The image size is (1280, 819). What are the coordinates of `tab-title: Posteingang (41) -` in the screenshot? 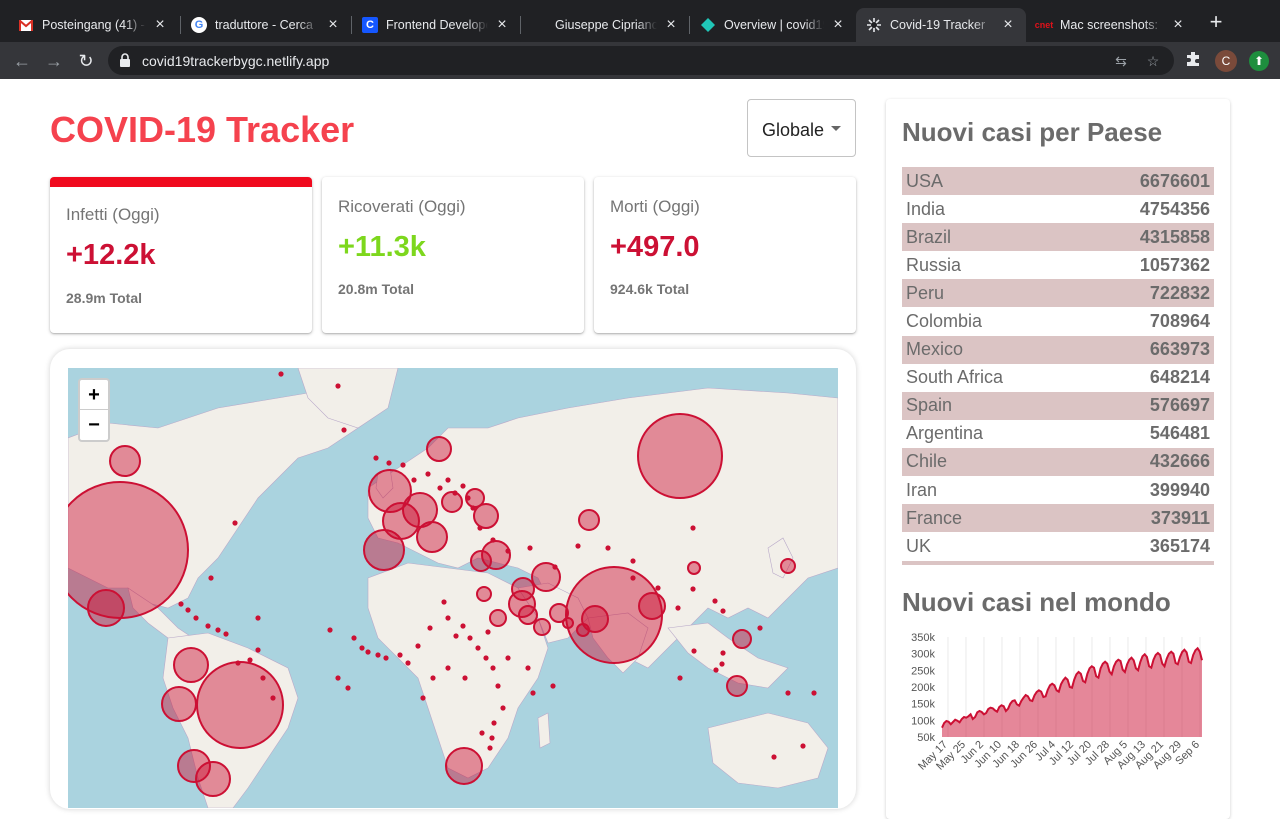 It's located at (93, 25).